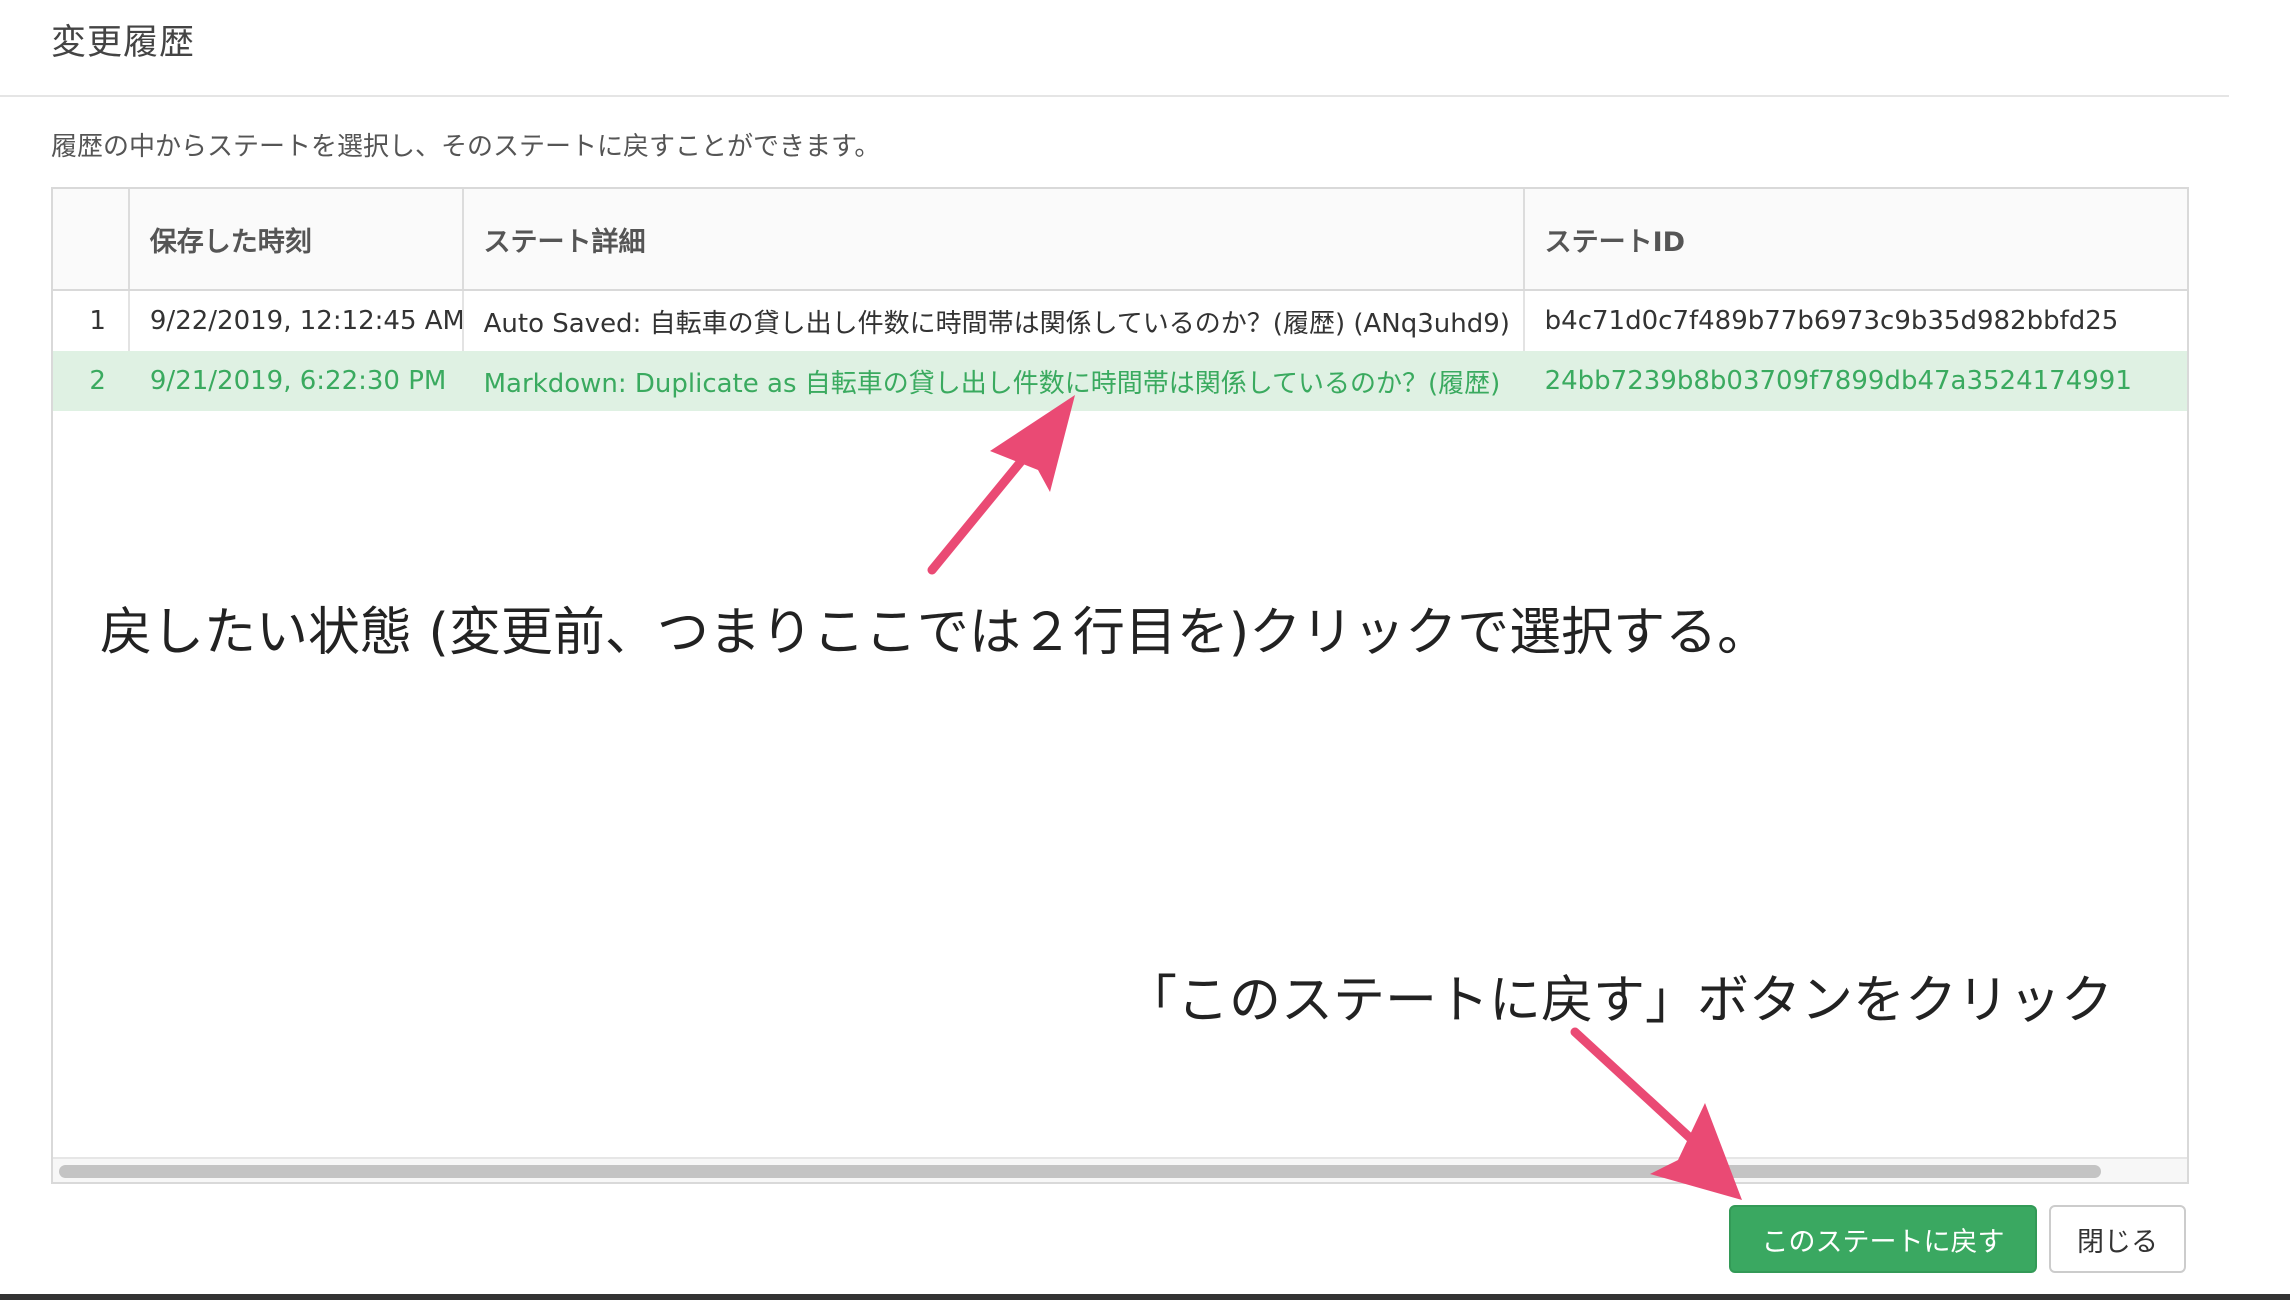 Image resolution: width=2290 pixels, height=1300 pixels. Describe the element at coordinates (1838, 381) in the screenshot. I see `state-id-cell: 24bb7239b8b03709f7899db47a3524174991` at that location.